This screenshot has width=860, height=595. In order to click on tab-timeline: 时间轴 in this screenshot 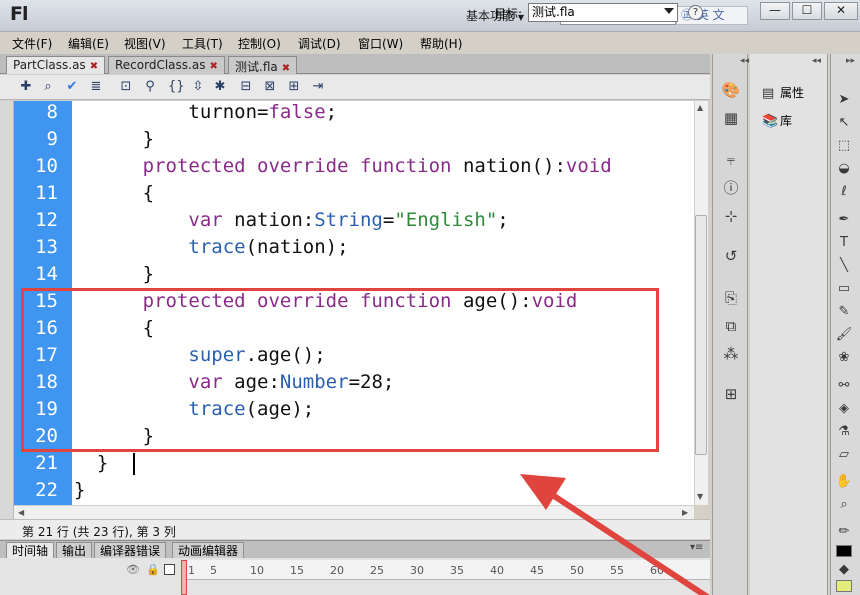, I will do `click(30, 550)`.